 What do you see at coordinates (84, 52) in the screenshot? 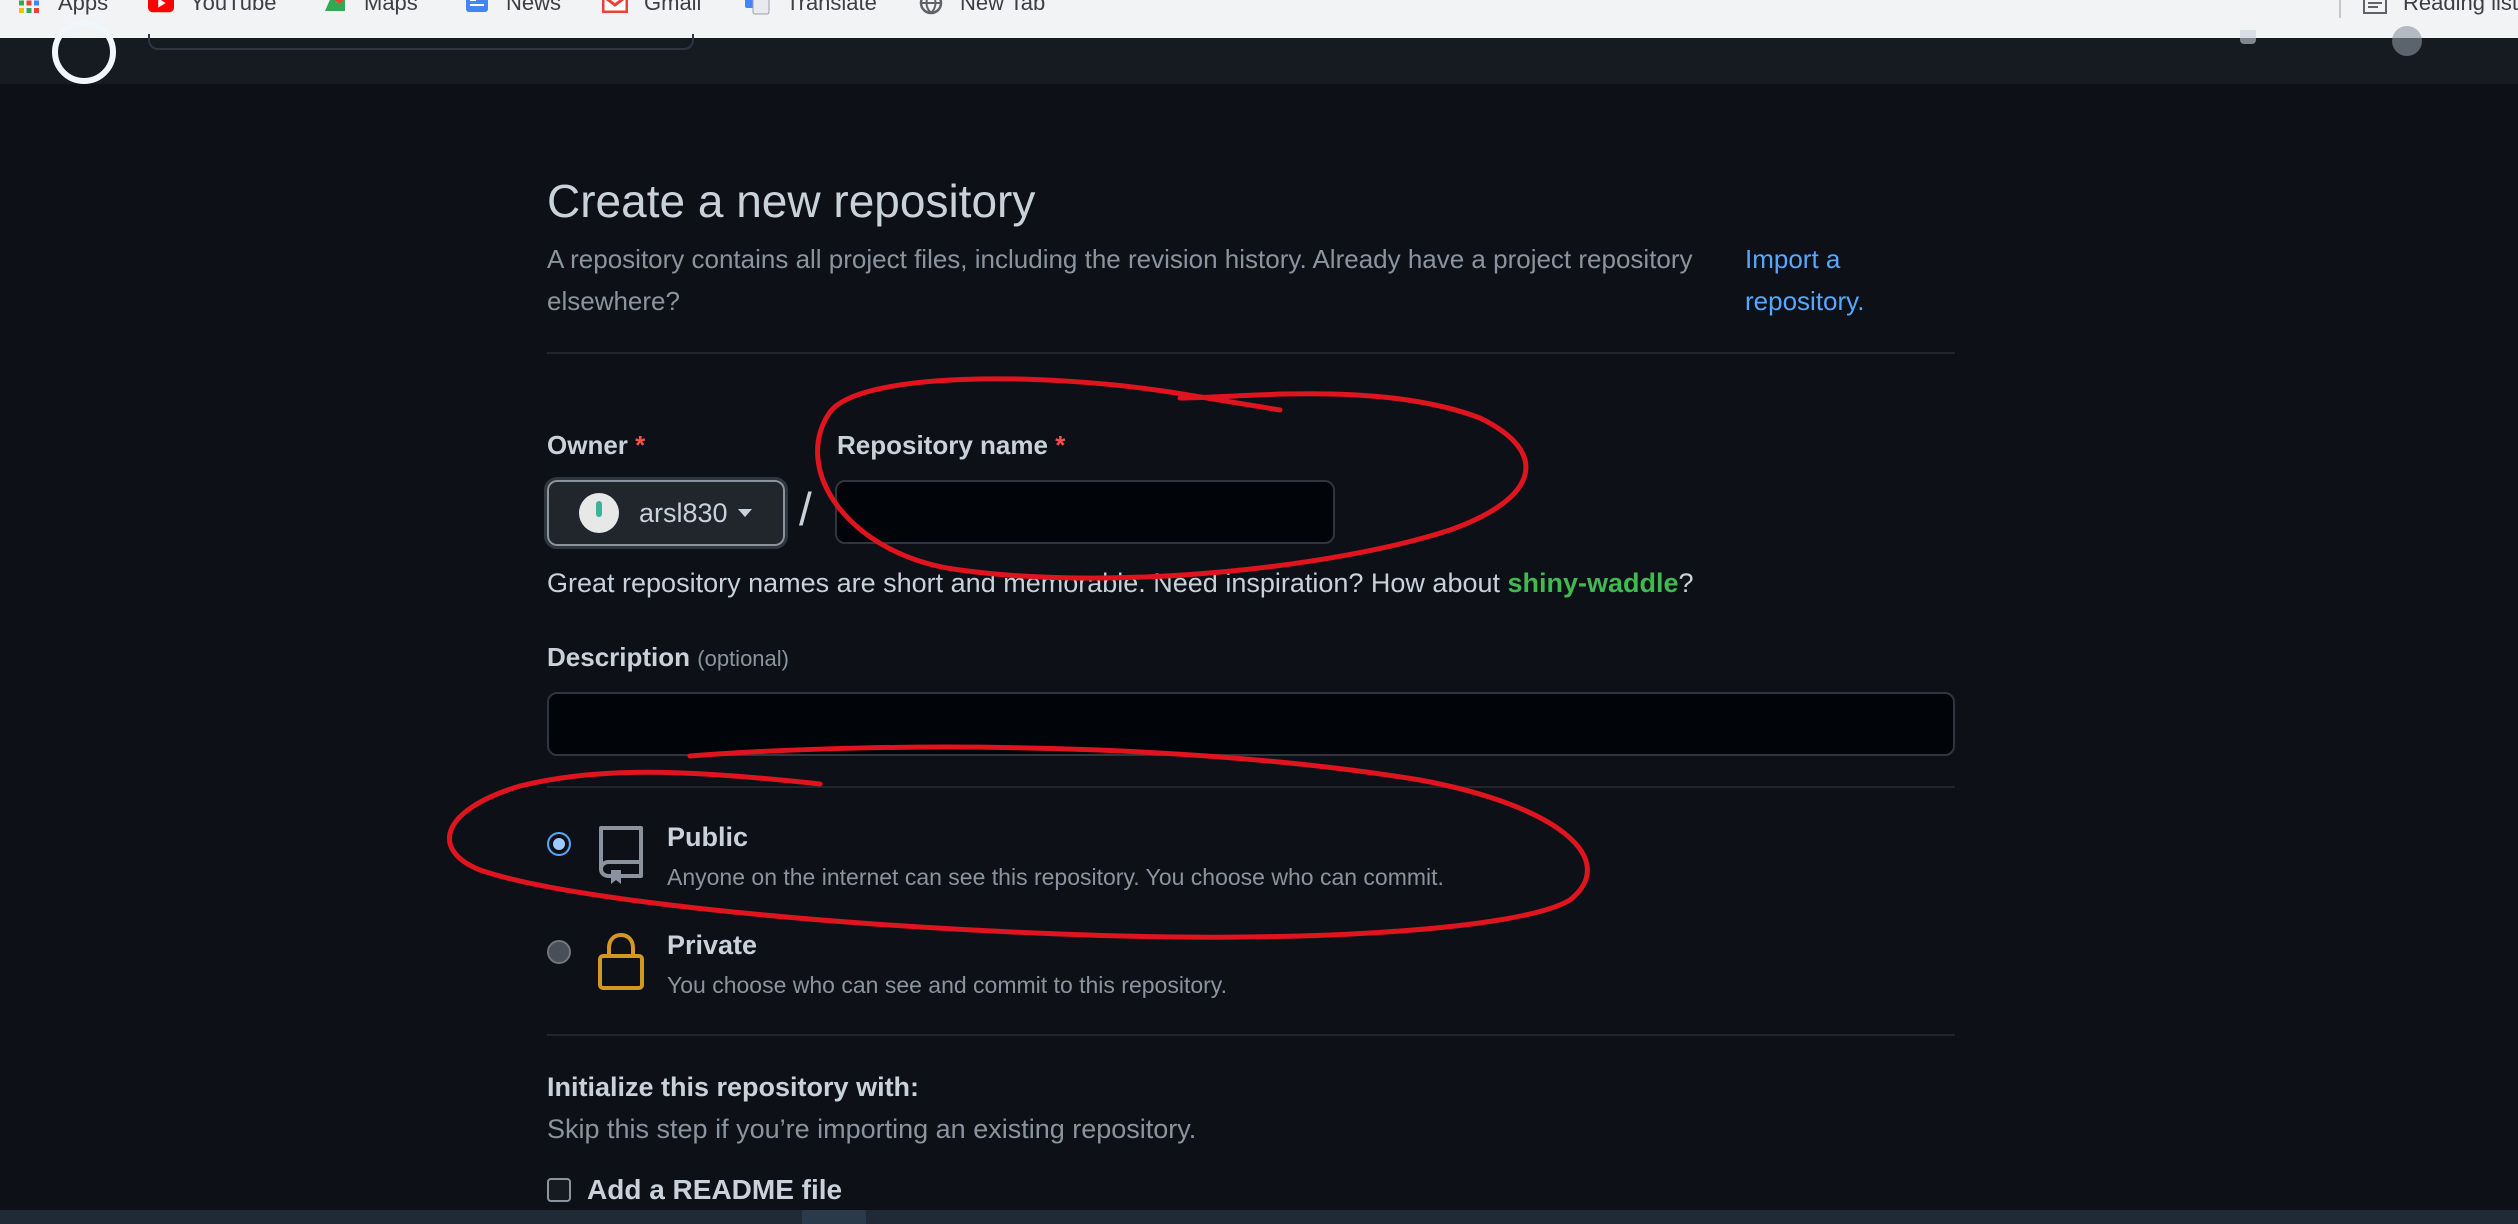
I see `github-logo-icon` at bounding box center [84, 52].